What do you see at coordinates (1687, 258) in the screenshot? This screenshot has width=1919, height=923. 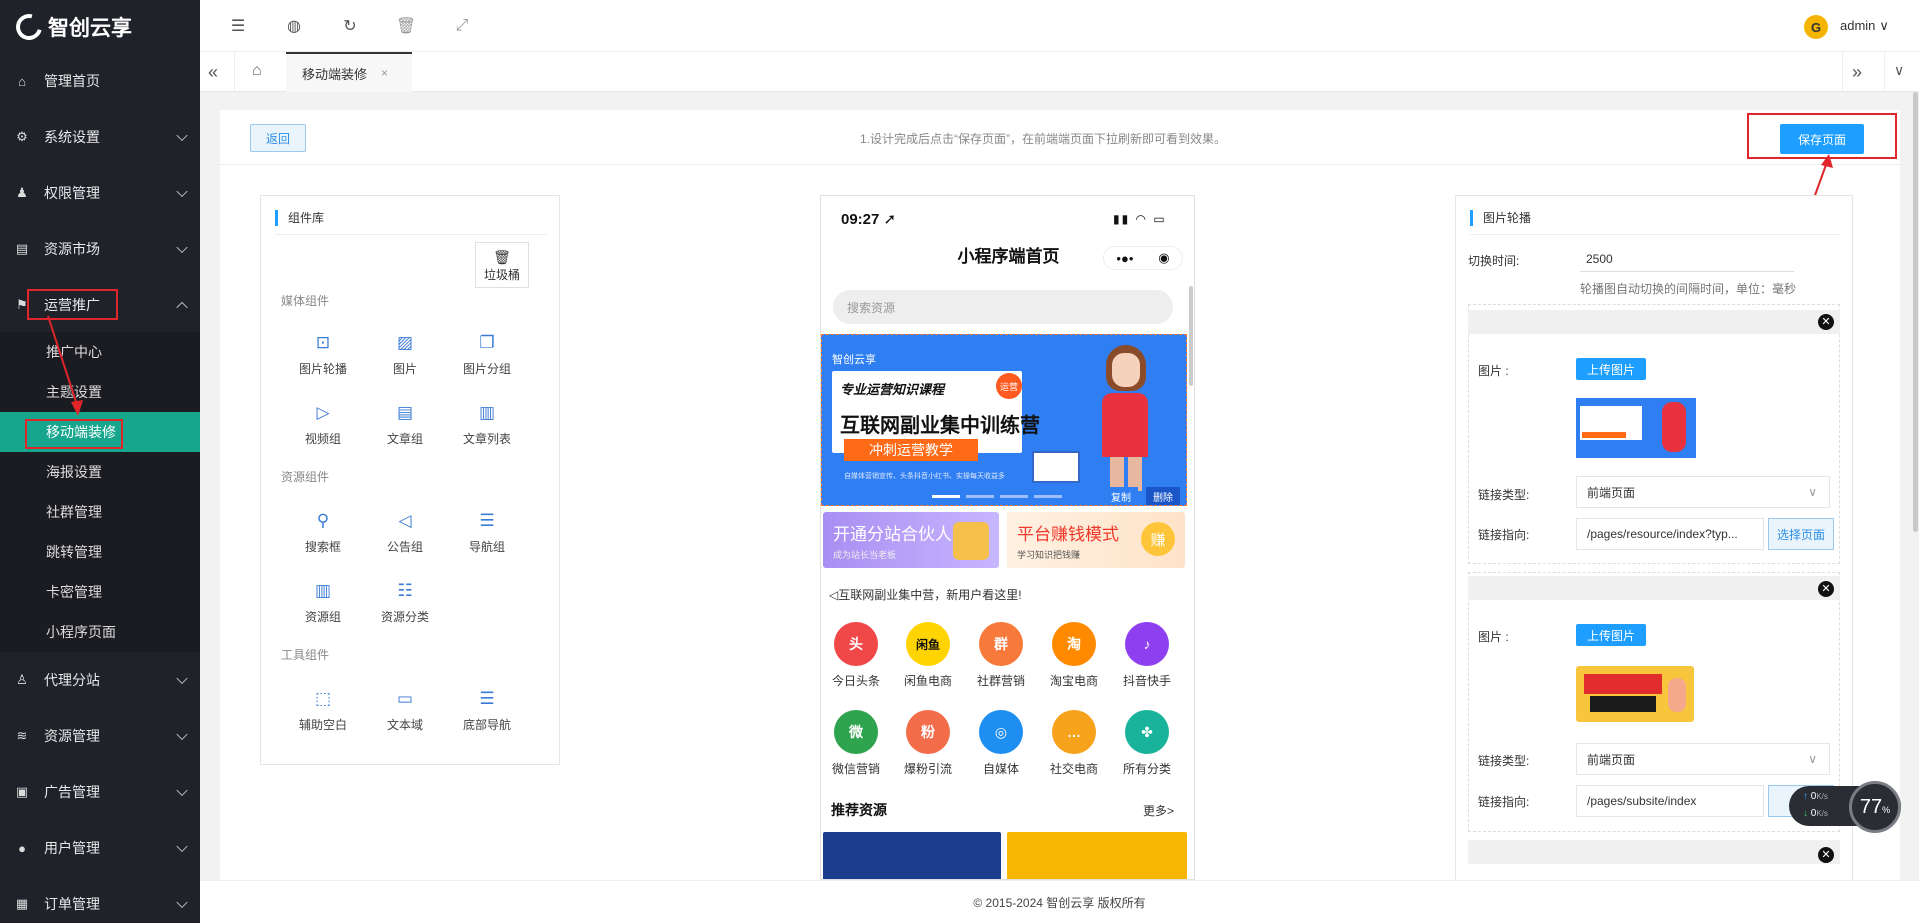 I see `interval-input: 2500` at bounding box center [1687, 258].